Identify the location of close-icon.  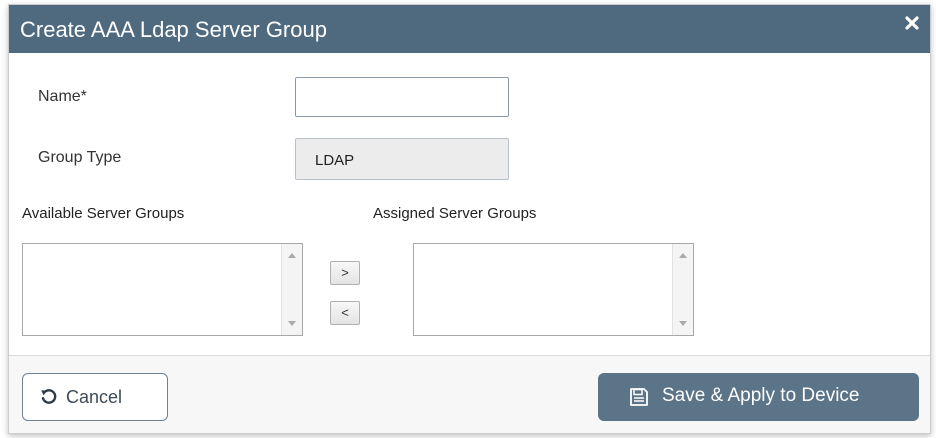
(912, 23).